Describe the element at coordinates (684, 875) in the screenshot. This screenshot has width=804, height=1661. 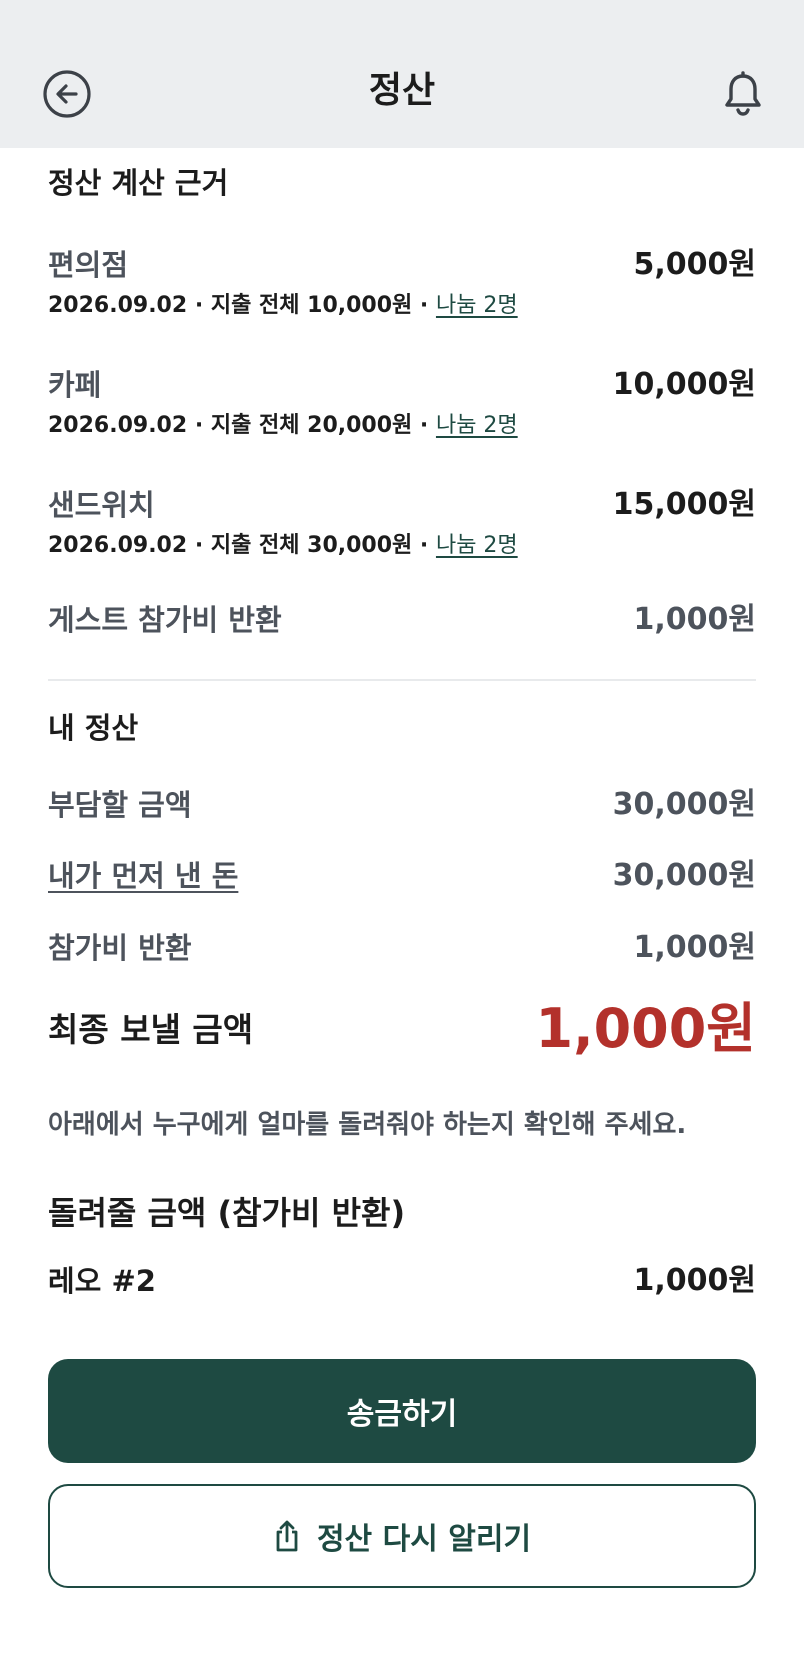
I see `paid-first-amount: 30,000원` at that location.